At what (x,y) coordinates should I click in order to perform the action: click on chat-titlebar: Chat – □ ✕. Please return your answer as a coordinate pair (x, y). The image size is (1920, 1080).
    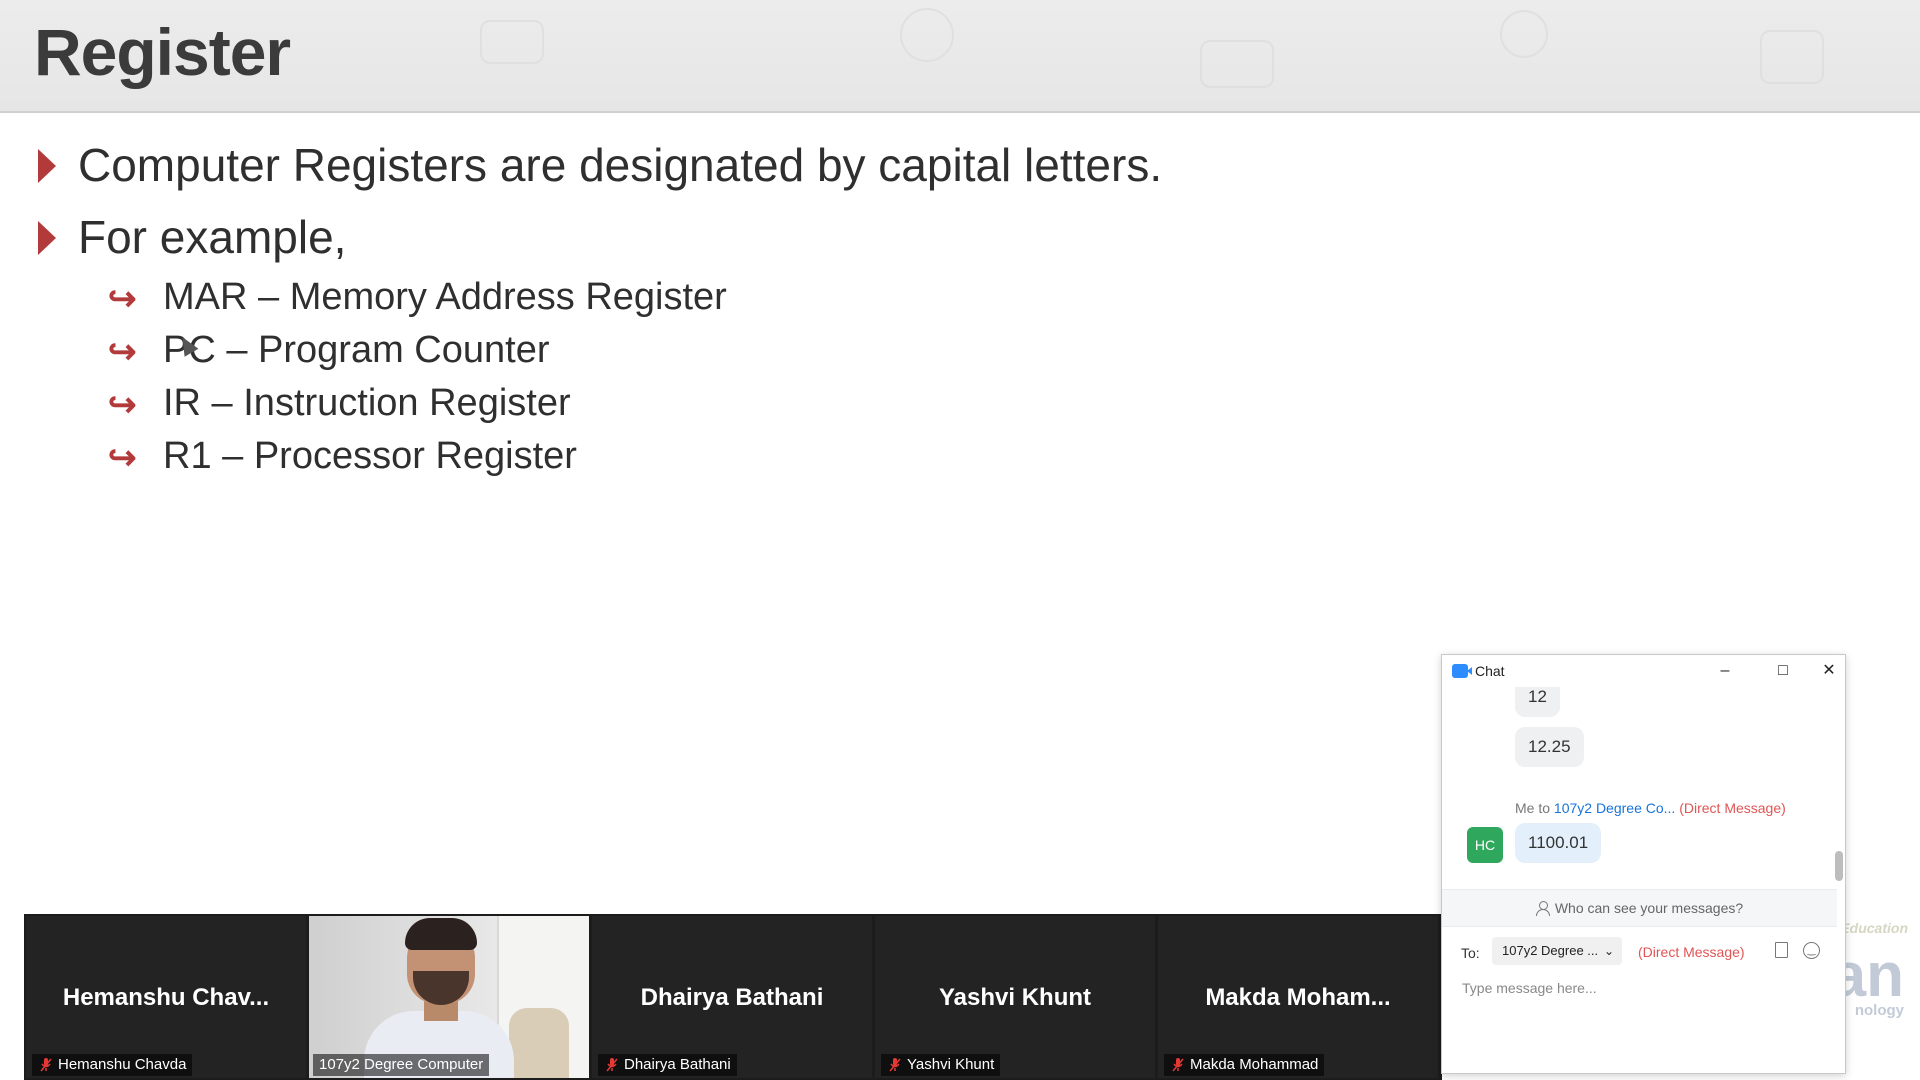
    Looking at the image, I should click on (1643, 671).